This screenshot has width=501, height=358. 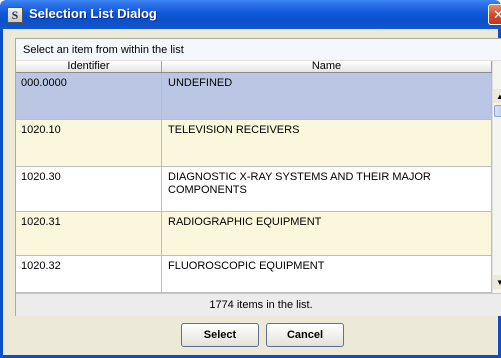 What do you see at coordinates (89, 274) in the screenshot?
I see `identifier-cell: 1020.32` at bounding box center [89, 274].